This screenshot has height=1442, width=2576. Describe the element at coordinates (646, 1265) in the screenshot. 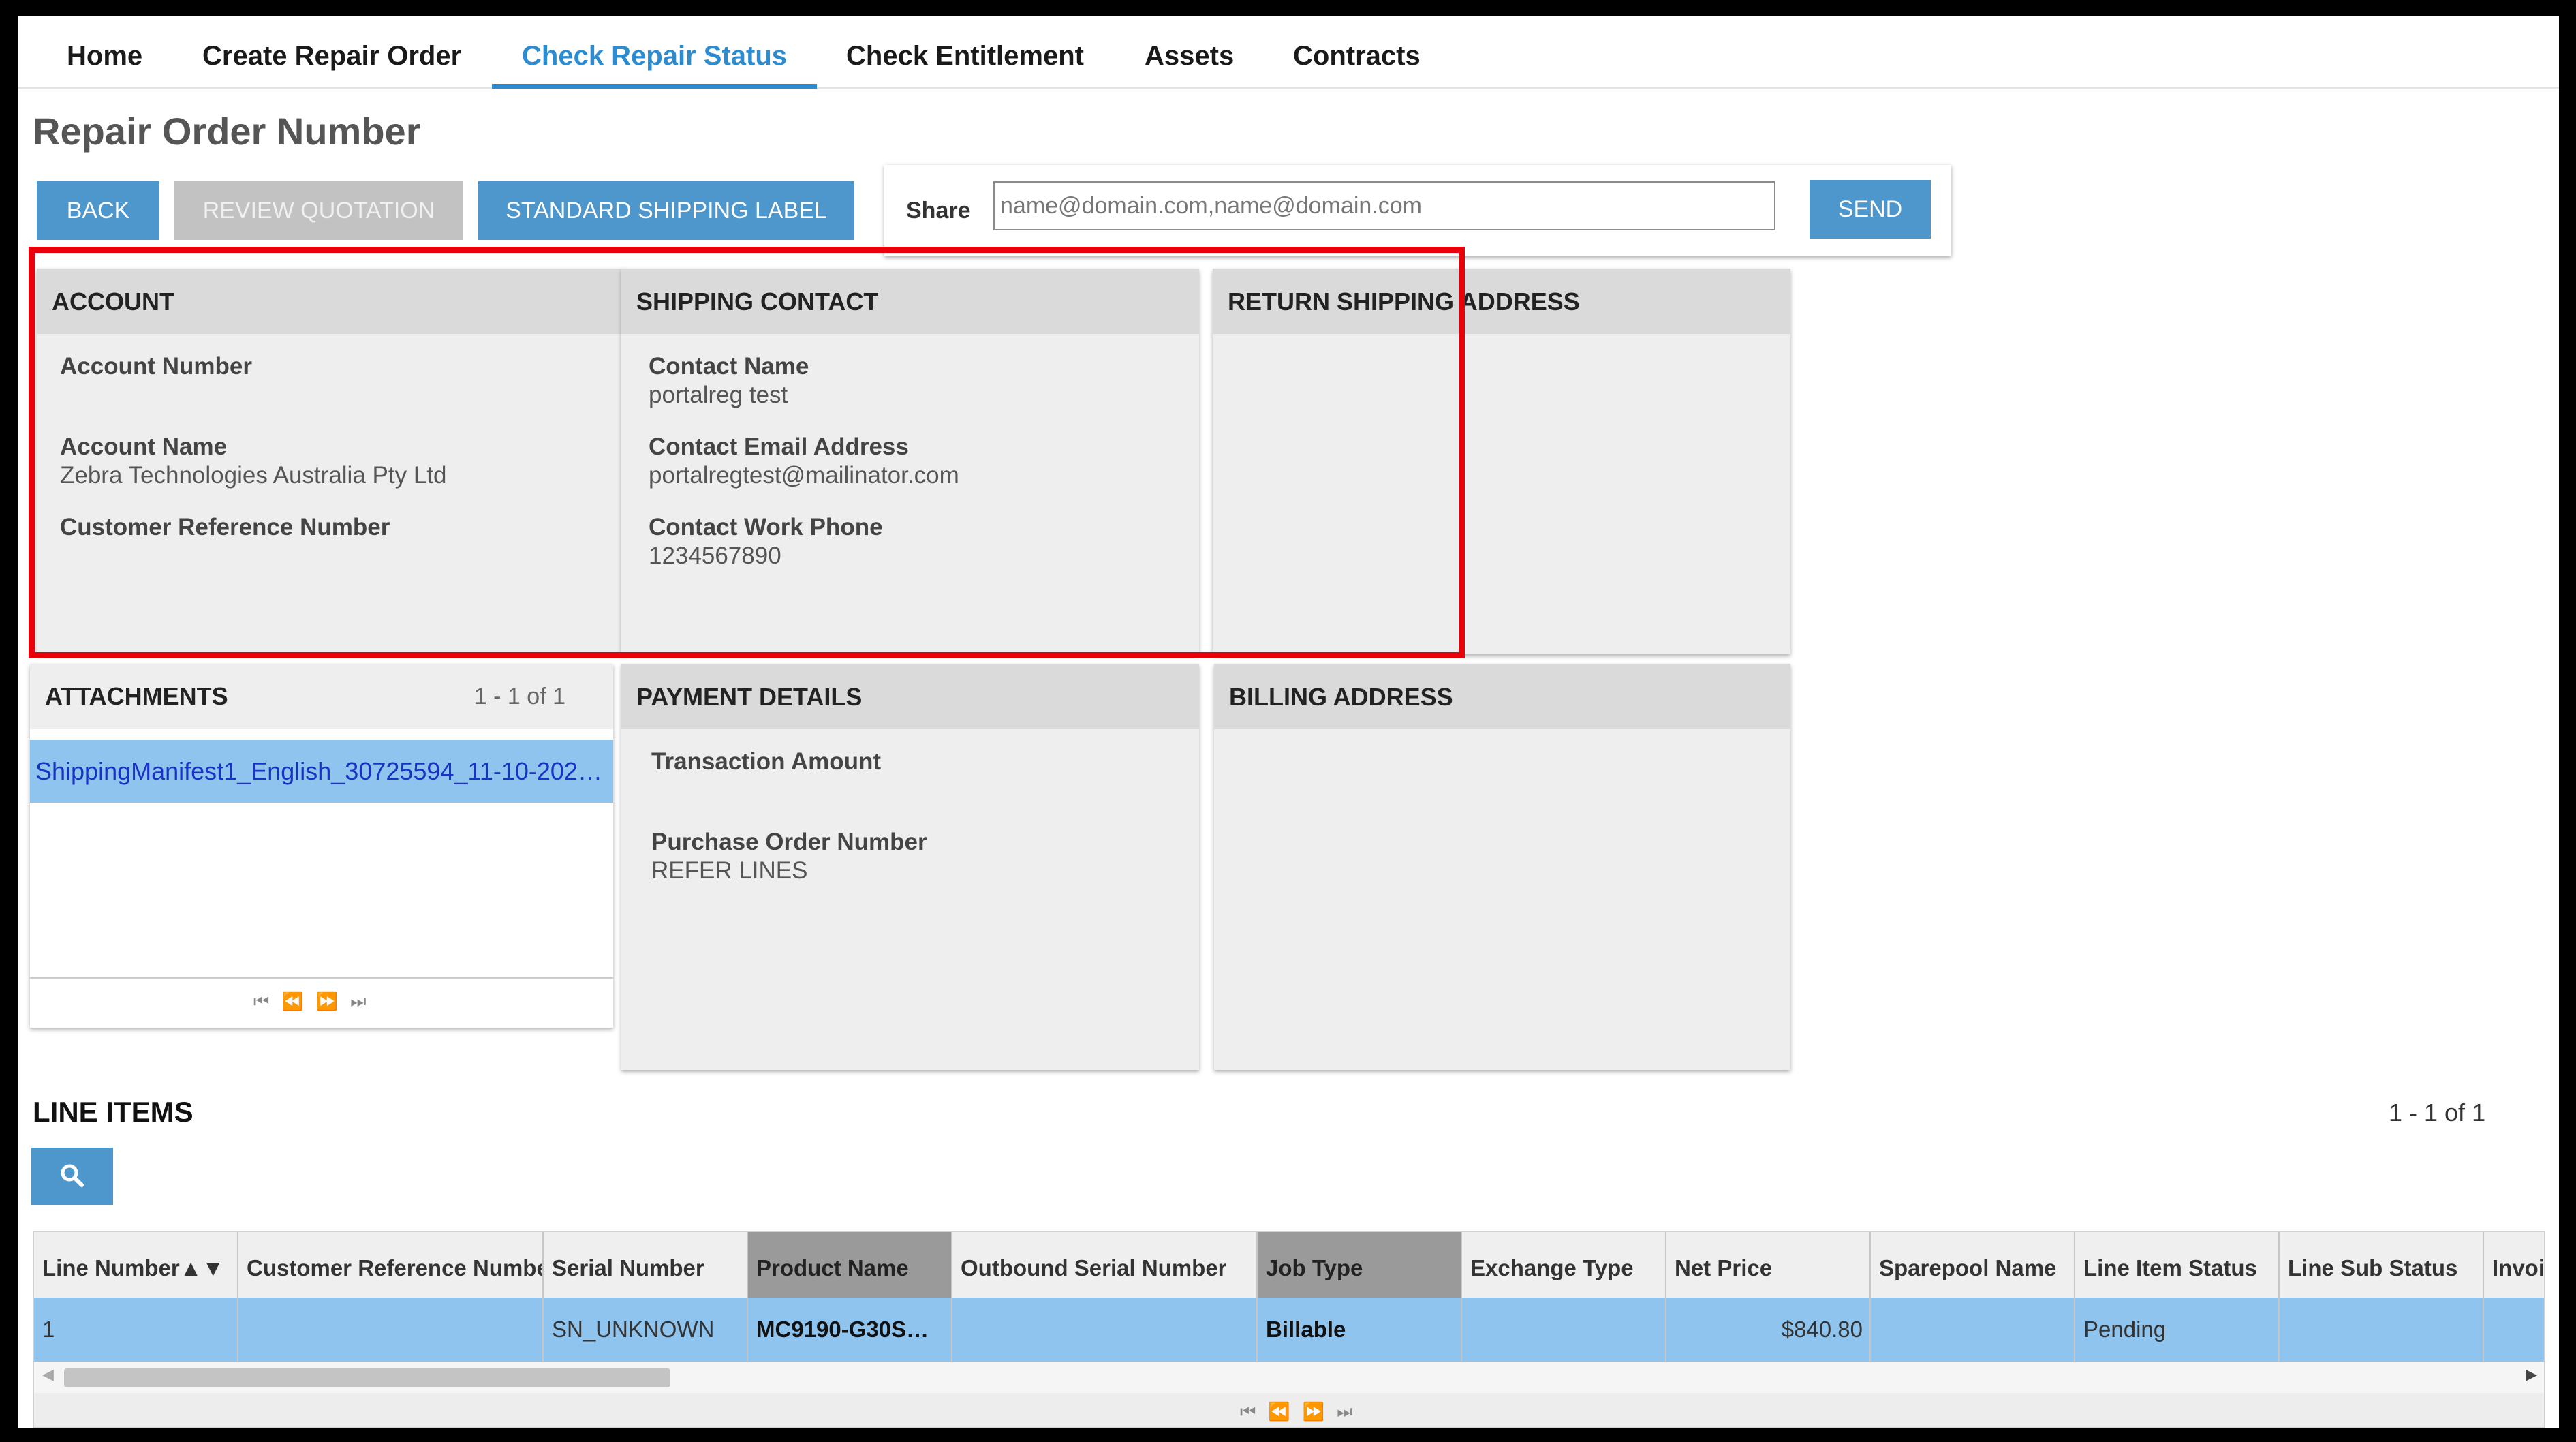

I see `col-serial-number: Serial Number` at that location.